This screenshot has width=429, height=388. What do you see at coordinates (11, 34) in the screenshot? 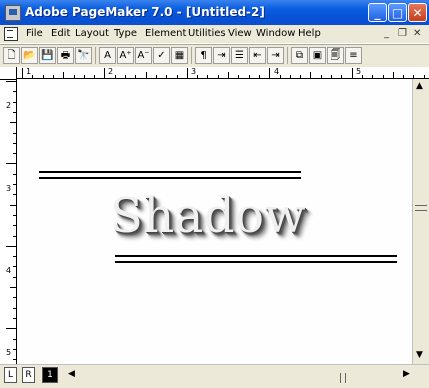
I see `document-icon` at bounding box center [11, 34].